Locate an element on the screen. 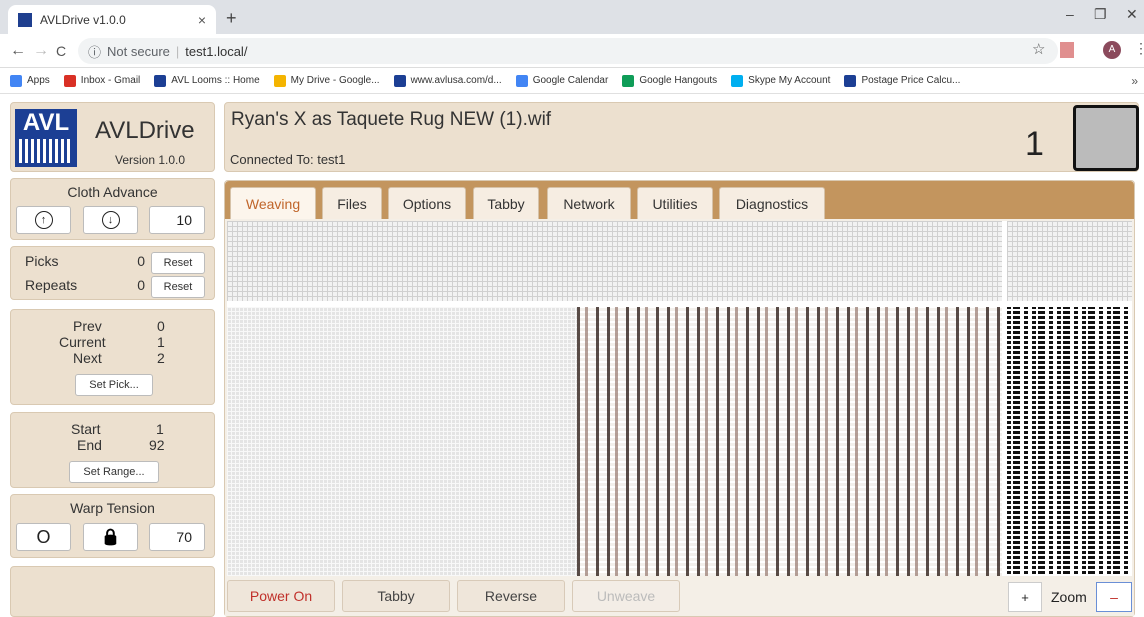 Image resolution: width=1144 pixels, height=617 pixels. restore-icon: ❐ is located at coordinates (1100, 14).